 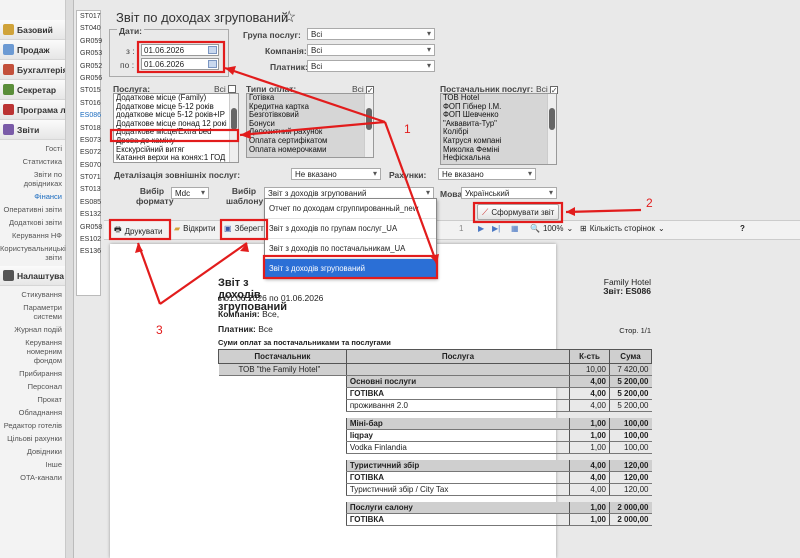 I want to click on help-button: ?, so click(x=742, y=228).